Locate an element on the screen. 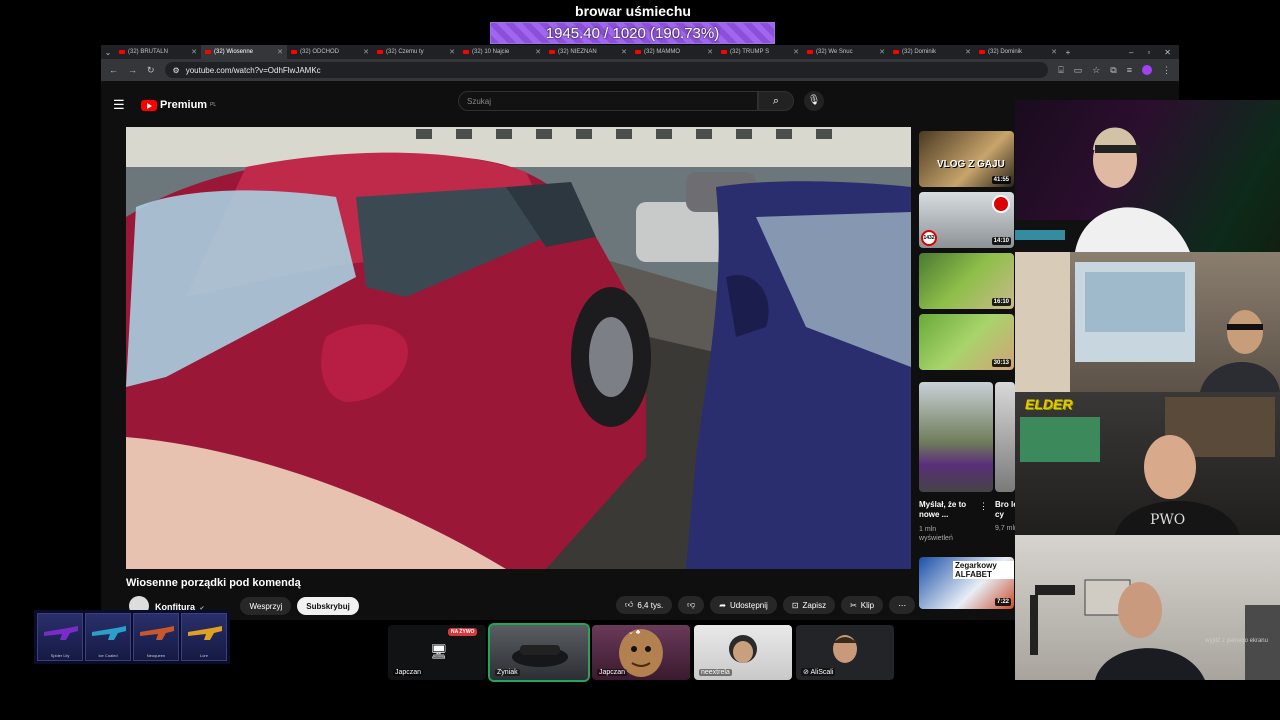  discord-tile-3: ⌄ ♣ Japczan is located at coordinates (641, 652).